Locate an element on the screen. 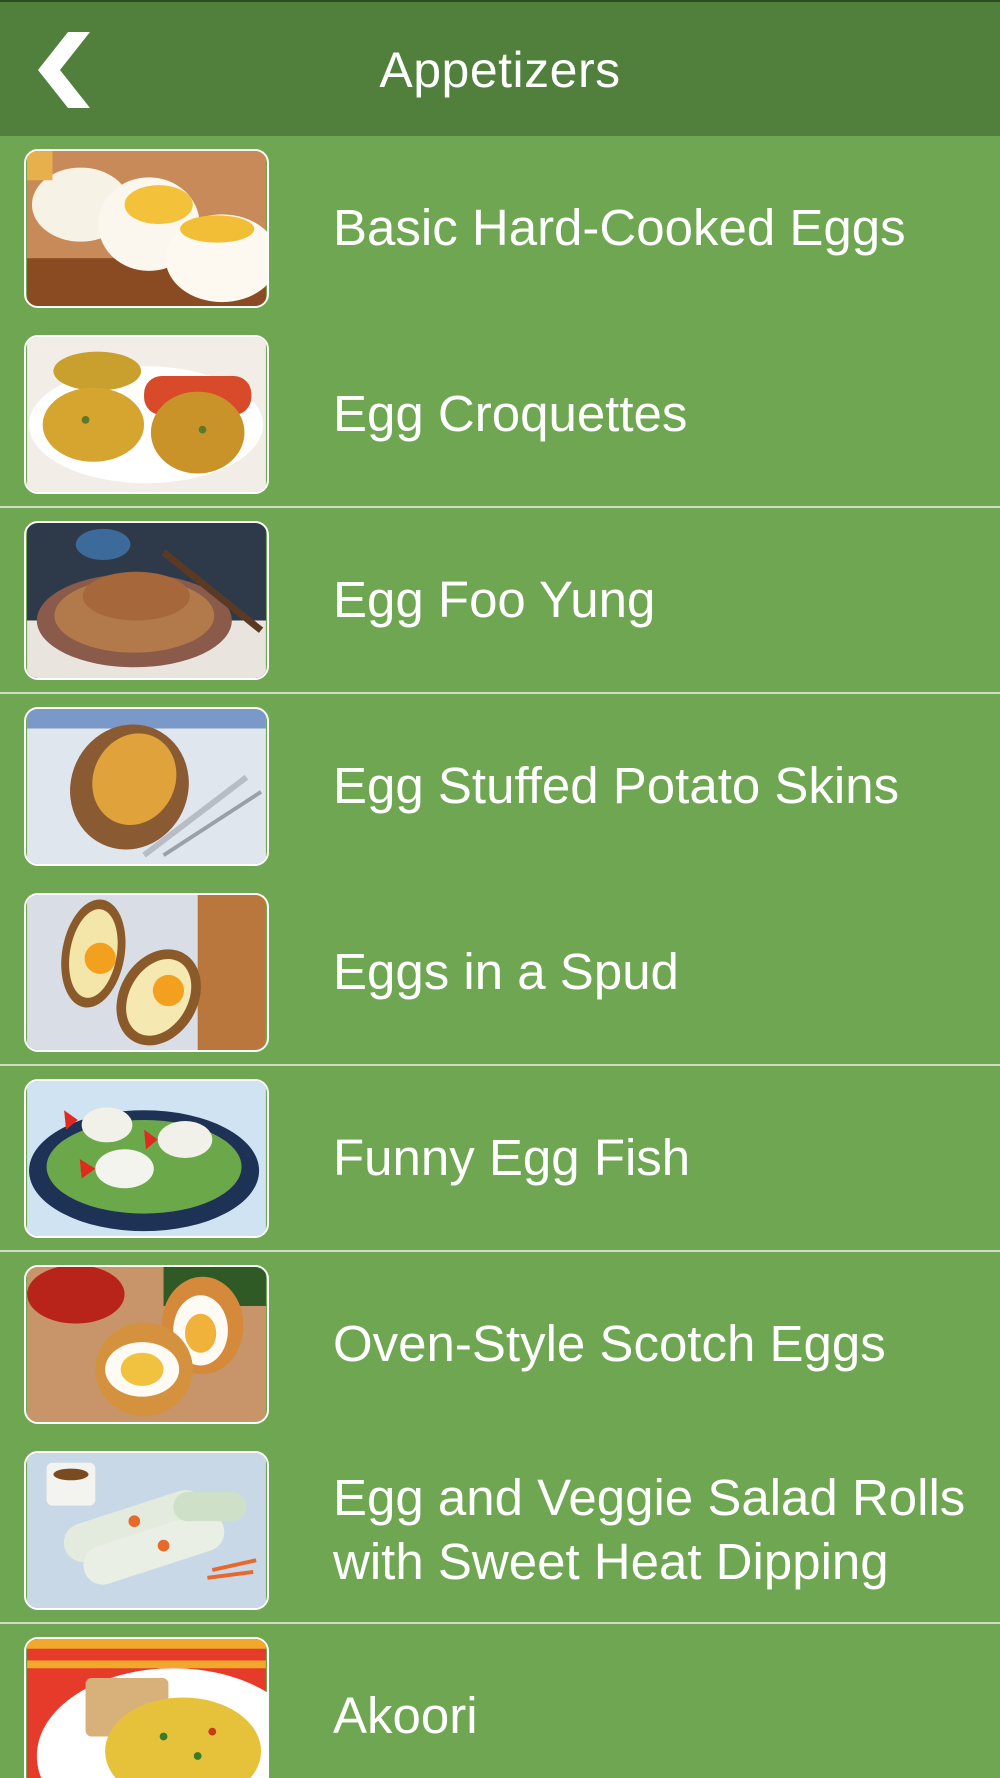  stuffed-potato-skins-photo is located at coordinates (146, 786).